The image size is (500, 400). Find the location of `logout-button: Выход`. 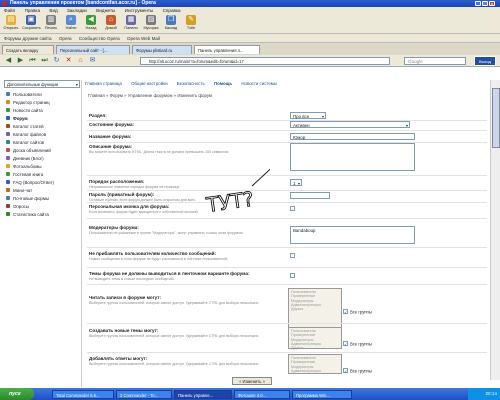

logout-button: Выход is located at coordinates (485, 61).